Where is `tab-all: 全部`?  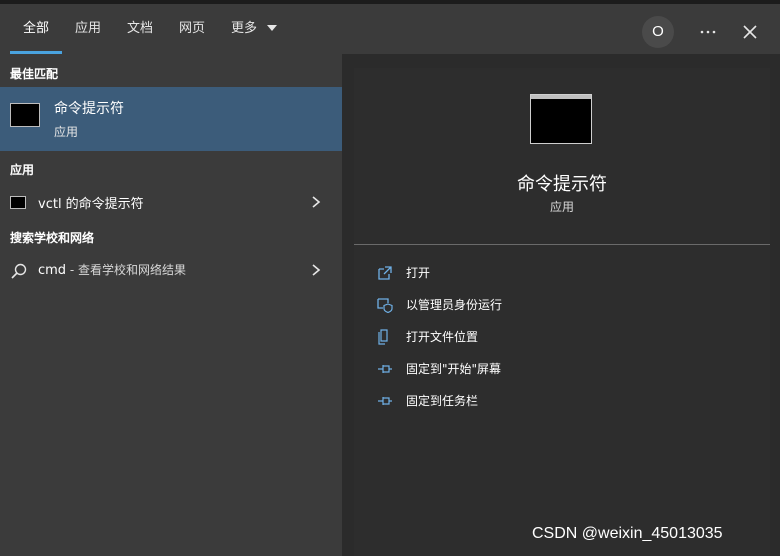 tab-all: 全部 is located at coordinates (36, 29).